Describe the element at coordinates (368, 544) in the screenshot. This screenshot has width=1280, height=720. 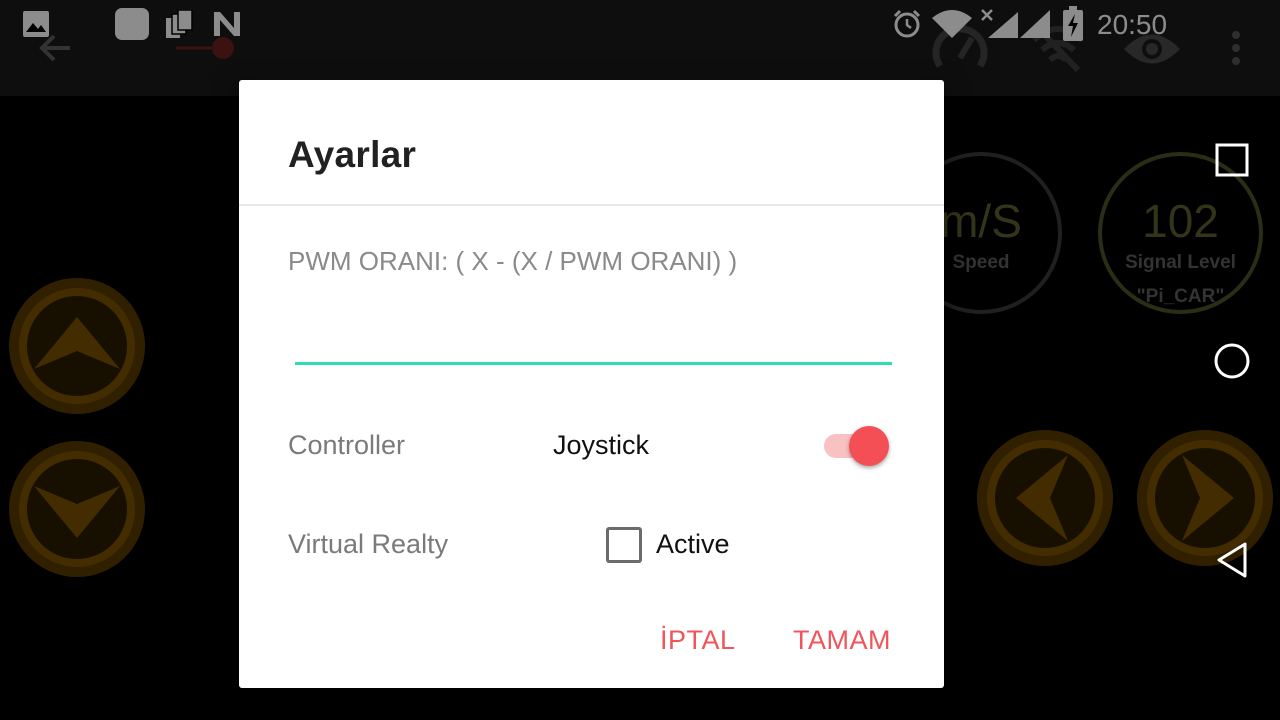
I see `vr-label: Virtual Realty` at that location.